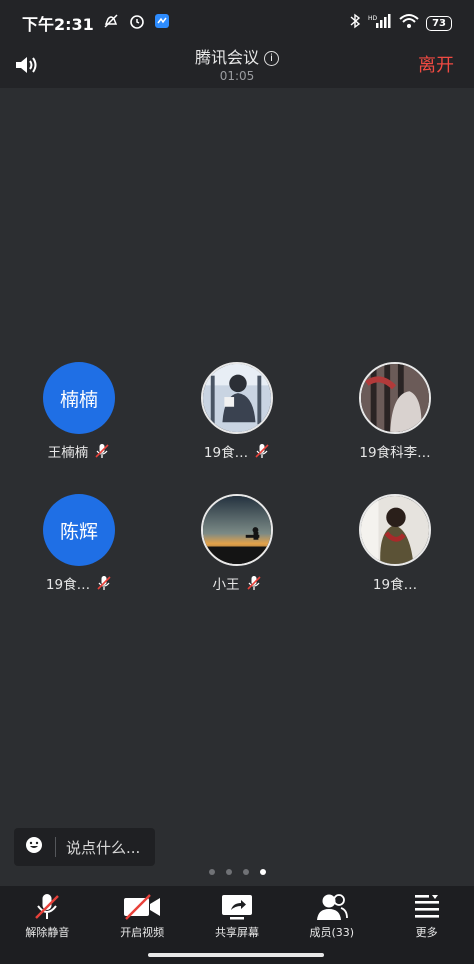 The height and width of the screenshot is (964, 474). Describe the element at coordinates (436, 64) in the screenshot. I see `leave-button: 离开` at that location.